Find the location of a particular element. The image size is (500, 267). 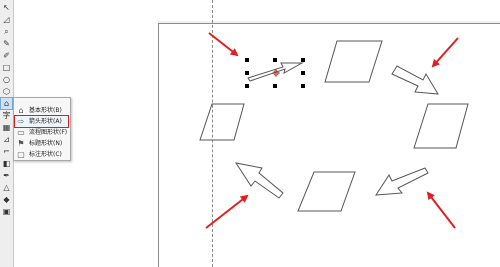

annotation-arrow-bottom-right is located at coordinates (441, 210).